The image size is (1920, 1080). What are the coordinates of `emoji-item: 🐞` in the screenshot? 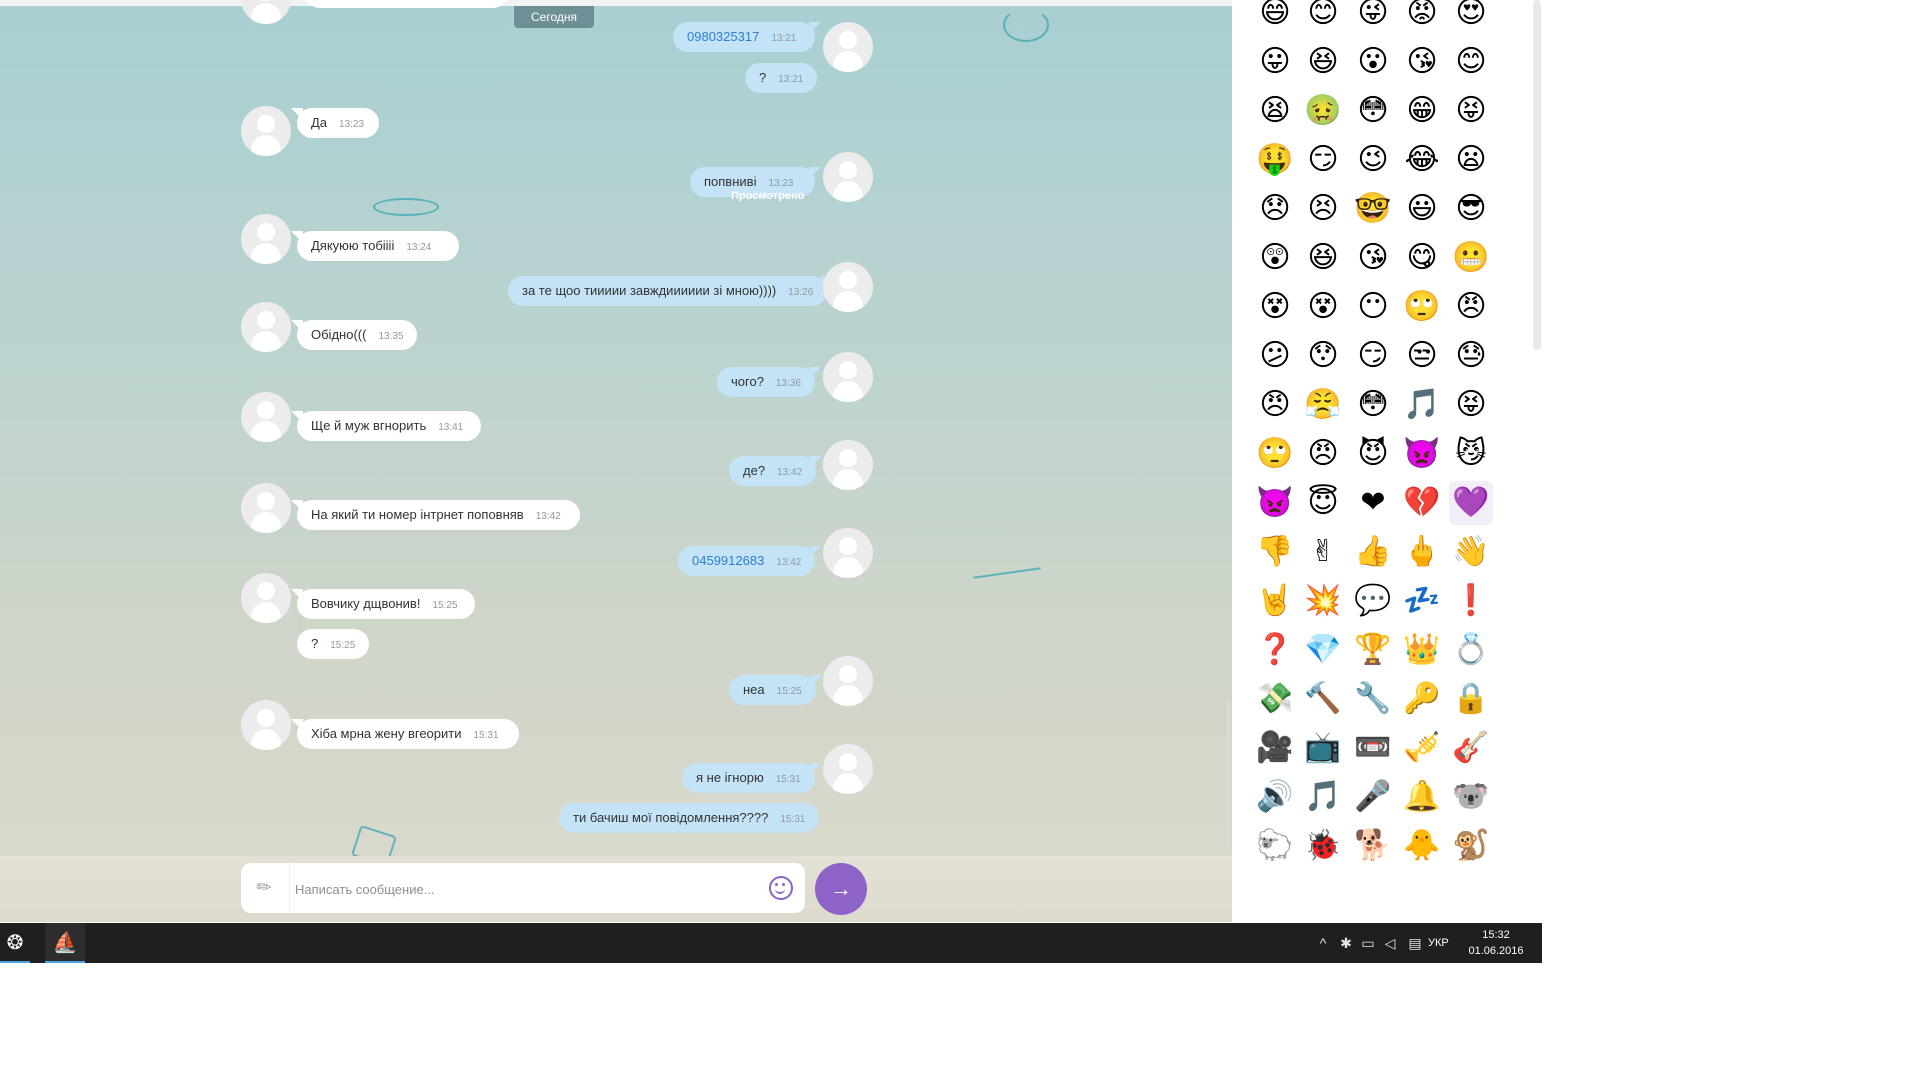 It's located at (1323, 846).